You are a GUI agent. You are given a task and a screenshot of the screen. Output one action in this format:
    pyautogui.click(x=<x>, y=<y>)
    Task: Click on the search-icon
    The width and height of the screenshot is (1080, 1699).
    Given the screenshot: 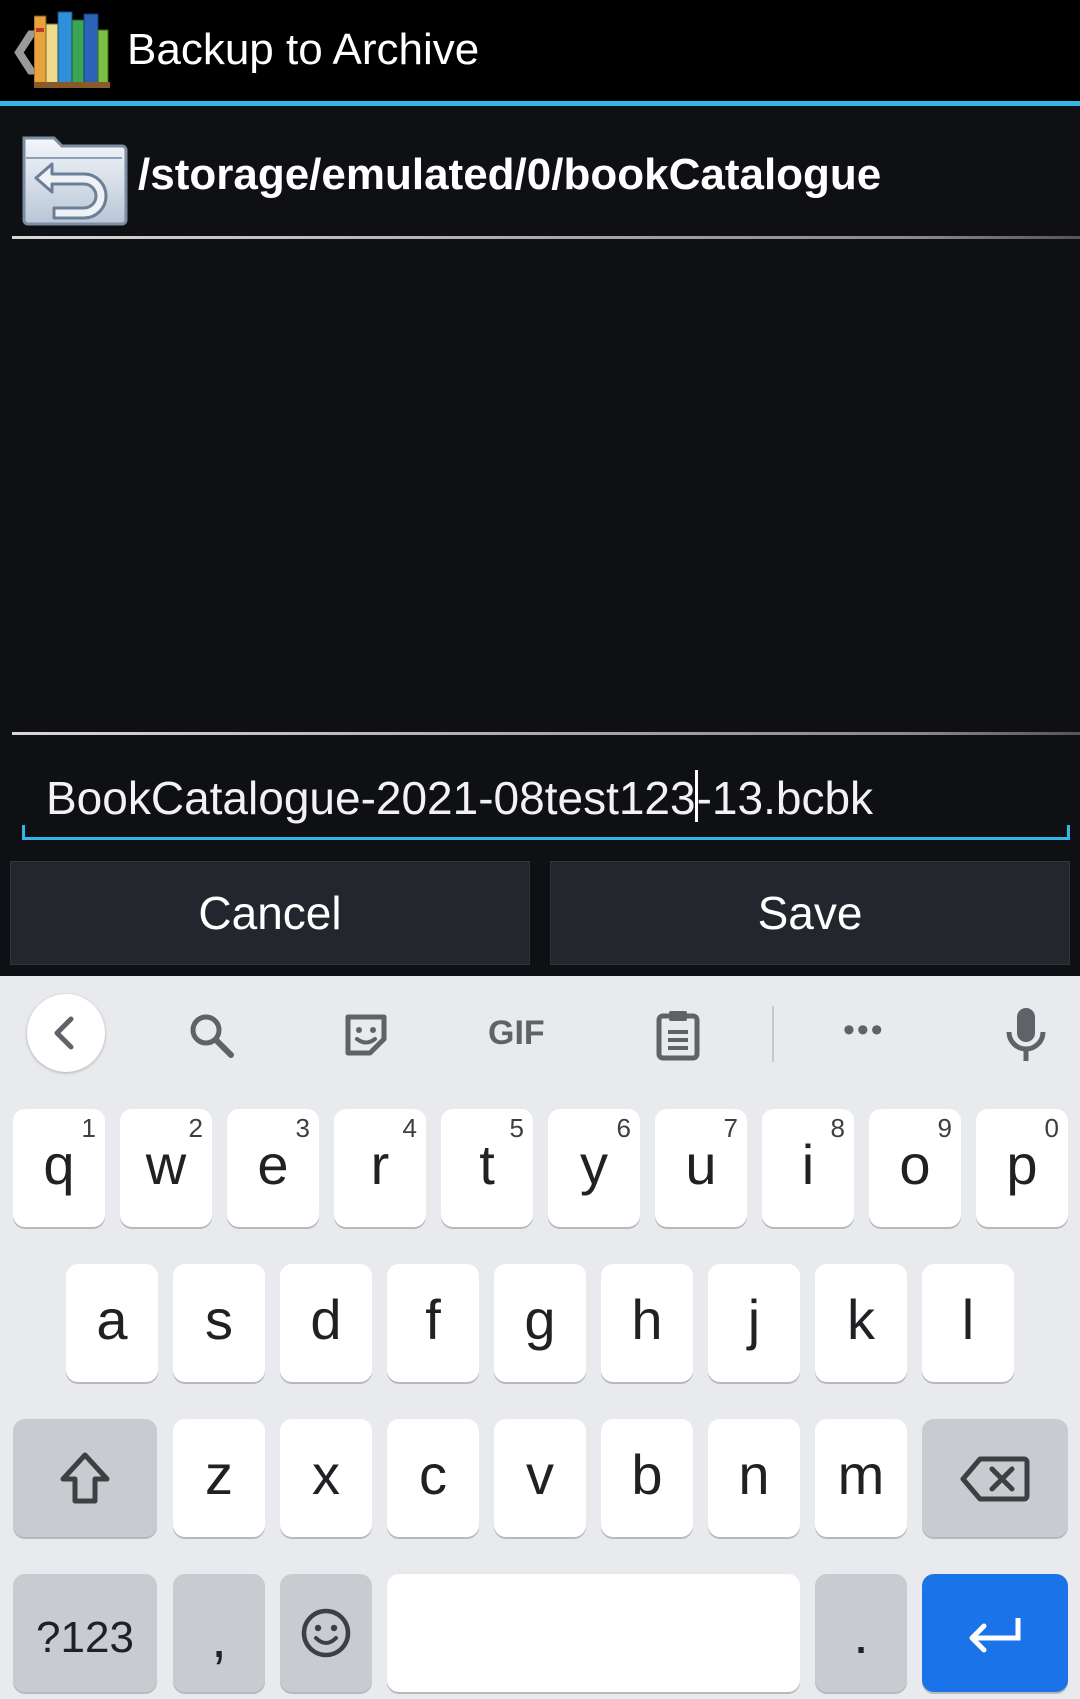 What is the action you would take?
    pyautogui.click(x=211, y=1035)
    